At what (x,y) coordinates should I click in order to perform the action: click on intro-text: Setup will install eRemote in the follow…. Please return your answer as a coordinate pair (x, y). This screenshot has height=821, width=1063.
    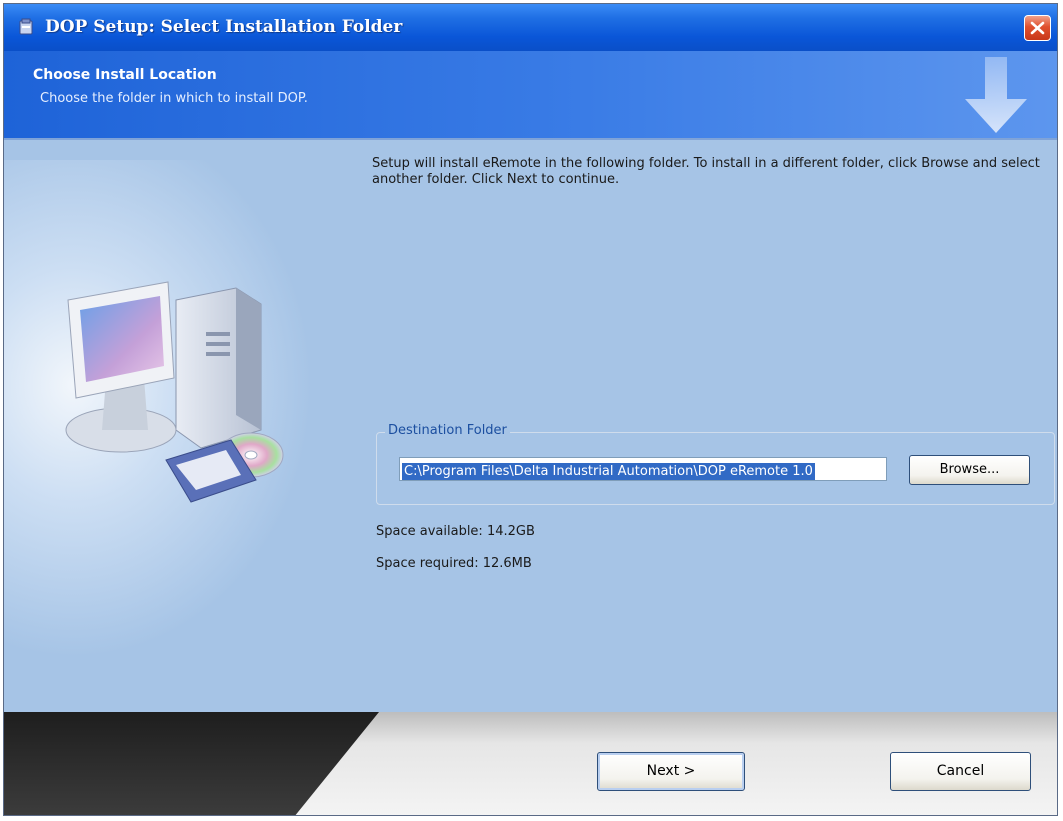
    Looking at the image, I should click on (706, 171).